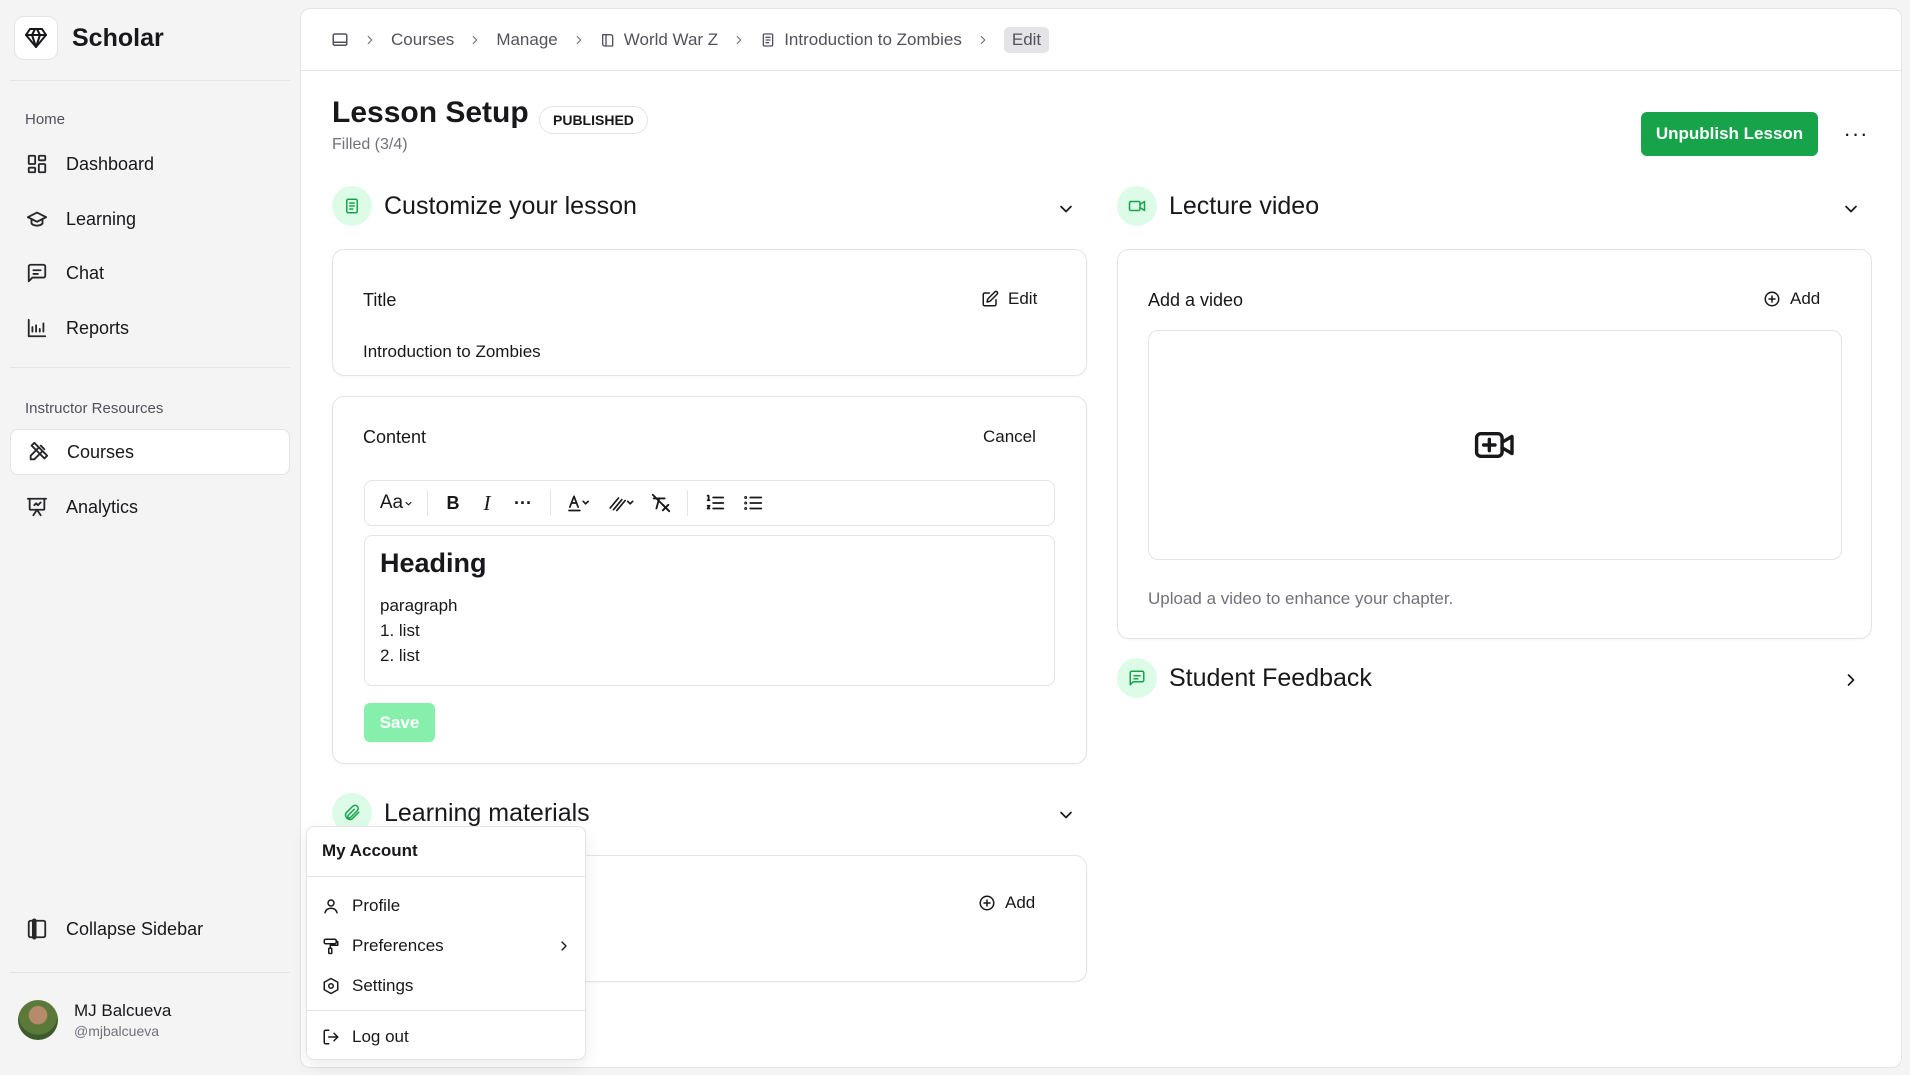 The height and width of the screenshot is (1075, 1910). What do you see at coordinates (447, 946) in the screenshot?
I see `menu-item-preferences: Preferences` at bounding box center [447, 946].